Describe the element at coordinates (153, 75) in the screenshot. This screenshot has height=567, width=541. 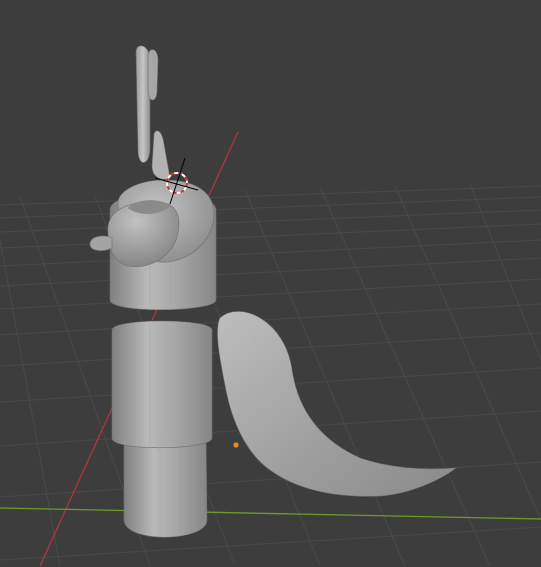
I see `right-ear-mesh` at that location.